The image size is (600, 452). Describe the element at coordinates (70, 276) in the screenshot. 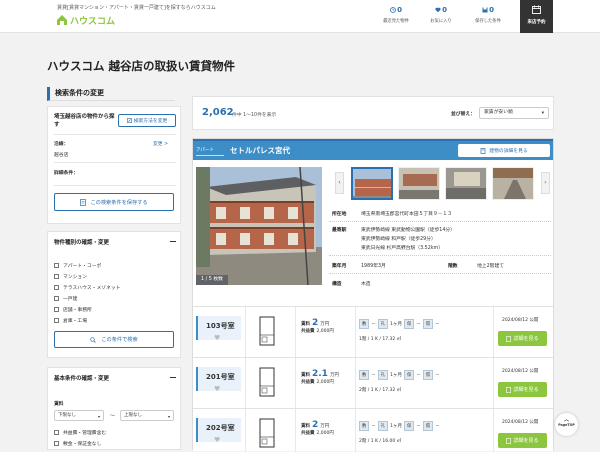

I see `type-checkbox: マンション` at that location.